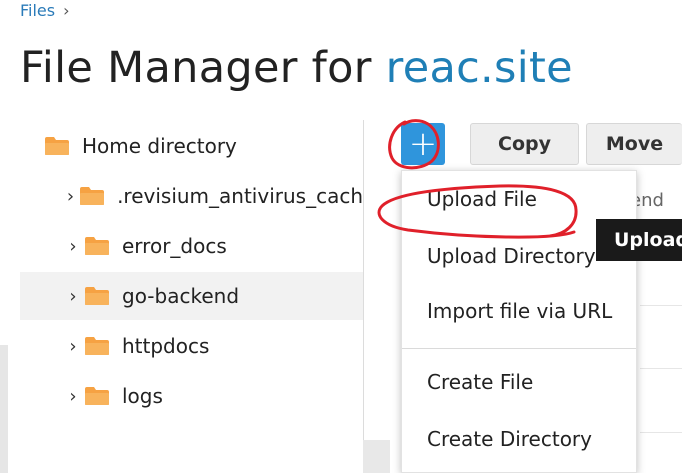 The height and width of the screenshot is (473, 682). What do you see at coordinates (648, 240) in the screenshot?
I see `tooltip-text: Upload` at bounding box center [648, 240].